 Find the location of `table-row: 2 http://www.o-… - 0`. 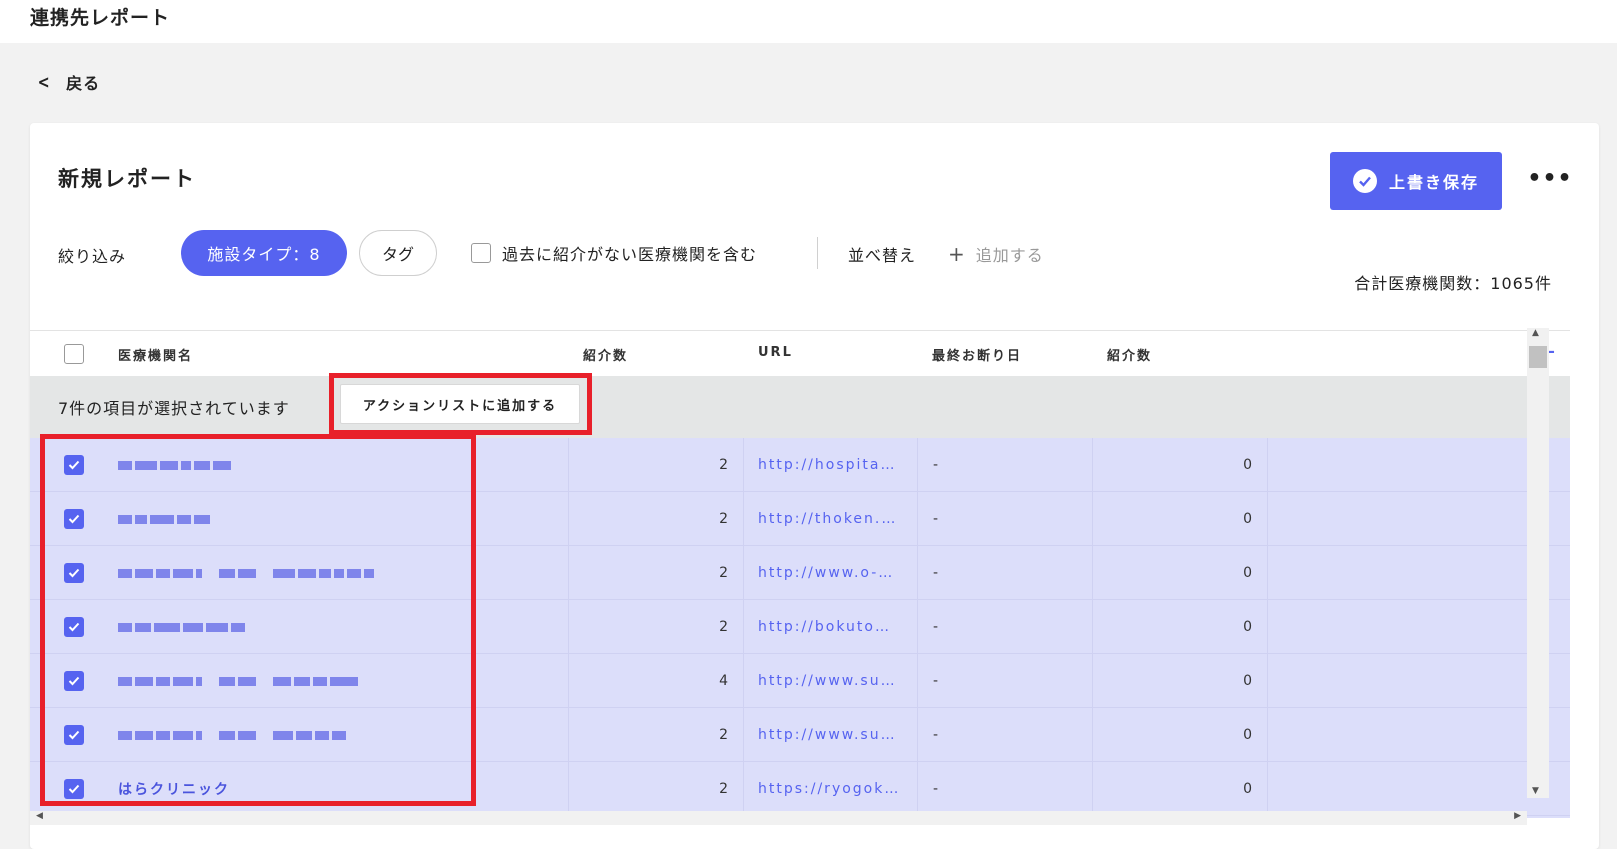

table-row: 2 http://www.o-… - 0 is located at coordinates (800, 573).